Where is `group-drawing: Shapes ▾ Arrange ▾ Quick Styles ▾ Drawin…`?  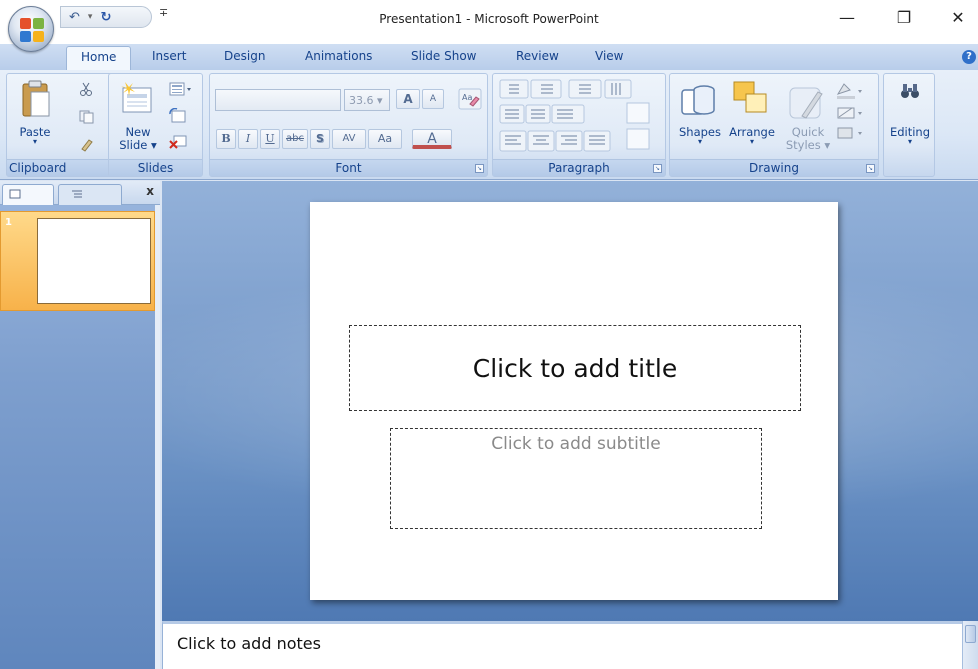 group-drawing: Shapes ▾ Arrange ▾ Quick Styles ▾ Drawin… is located at coordinates (774, 125).